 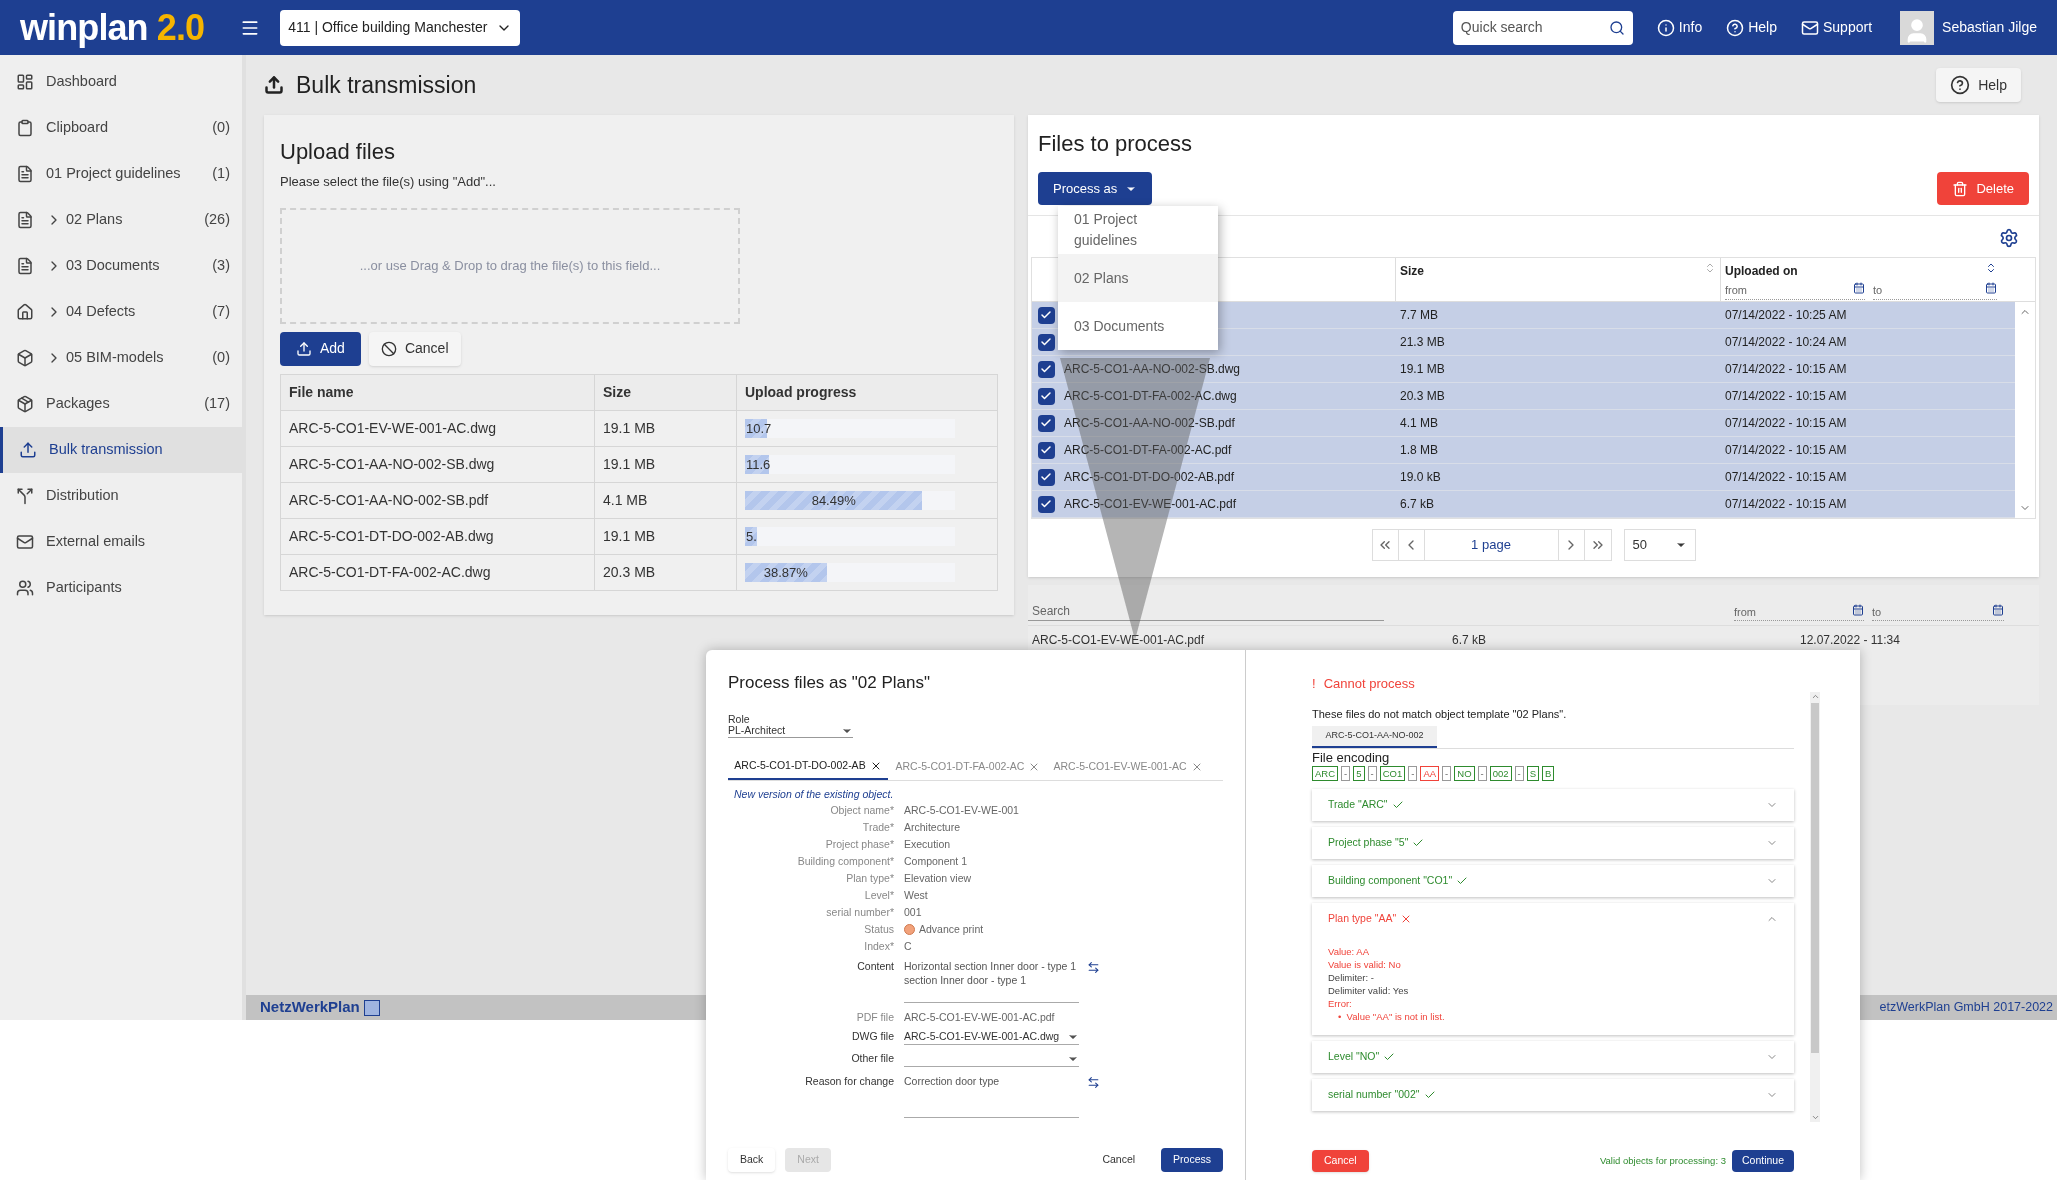 What do you see at coordinates (1786, 342) in the screenshot?
I see `table-cell: 07/14/2022 - 10:24 AM` at bounding box center [1786, 342].